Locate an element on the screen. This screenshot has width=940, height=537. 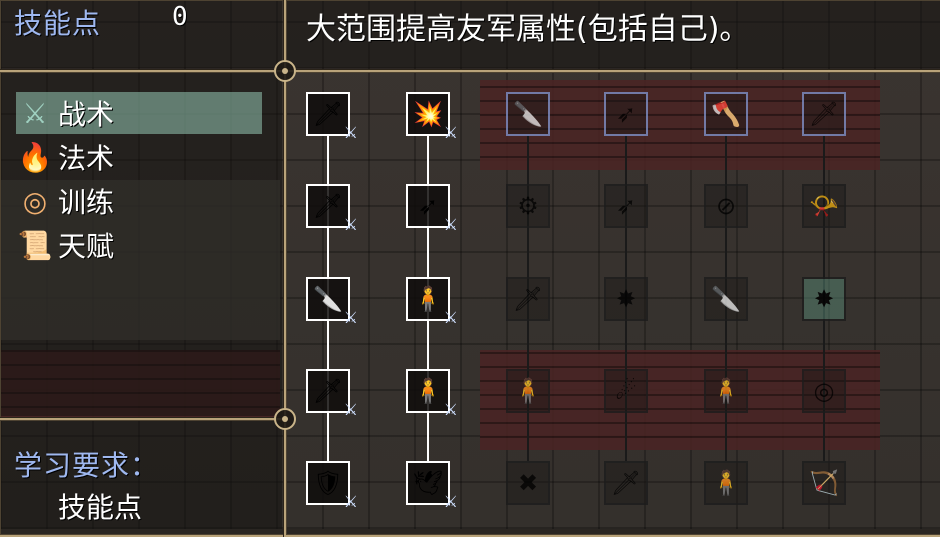
ice-sword-icon: 🗡 is located at coordinates (328, 391).